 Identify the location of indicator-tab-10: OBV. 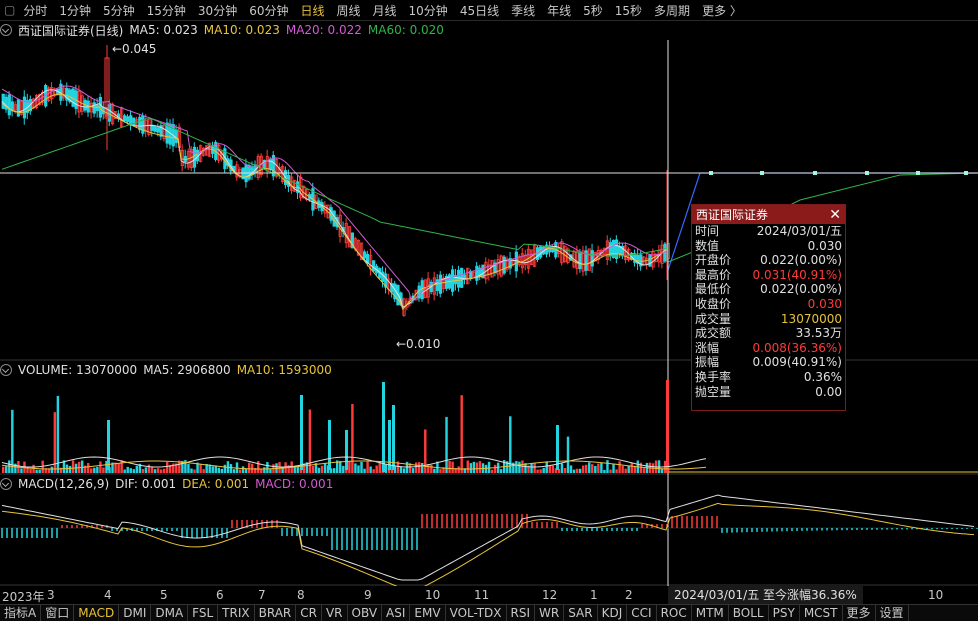
(365, 613).